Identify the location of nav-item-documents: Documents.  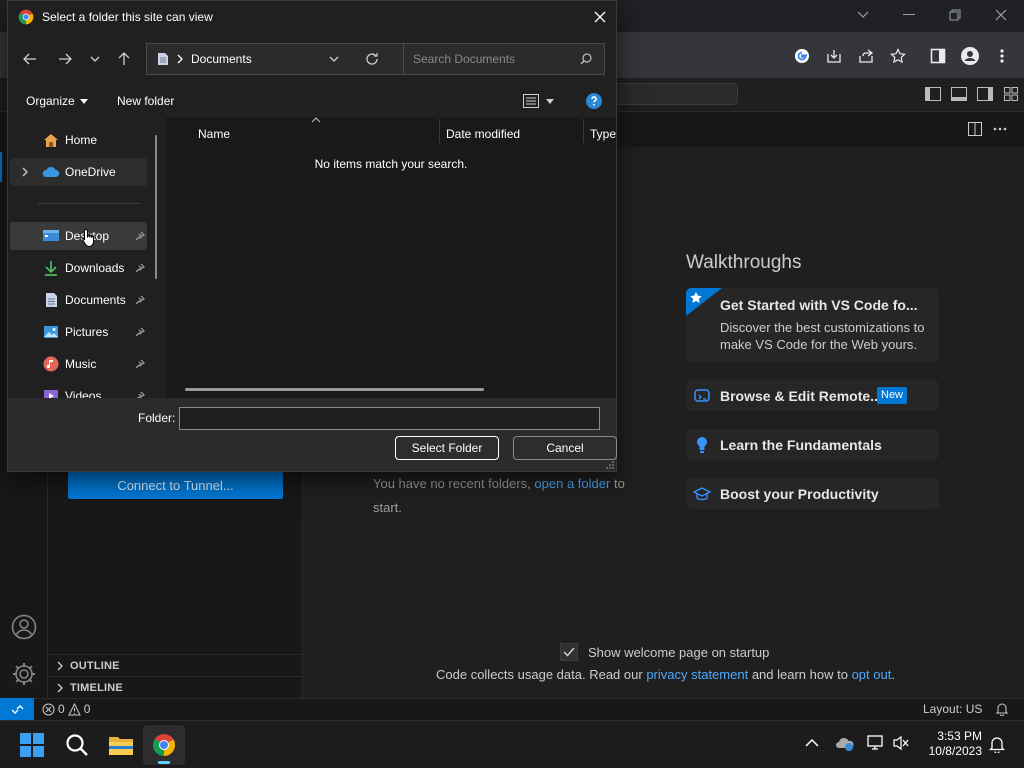
(78, 300).